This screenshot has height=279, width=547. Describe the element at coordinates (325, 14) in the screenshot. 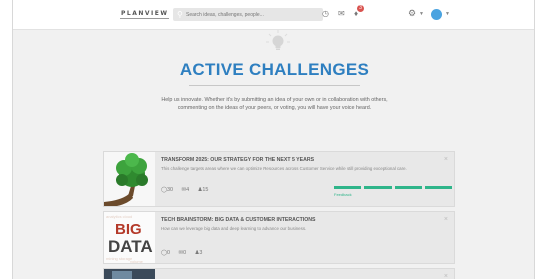

I see `clock-icon: ◷` at that location.